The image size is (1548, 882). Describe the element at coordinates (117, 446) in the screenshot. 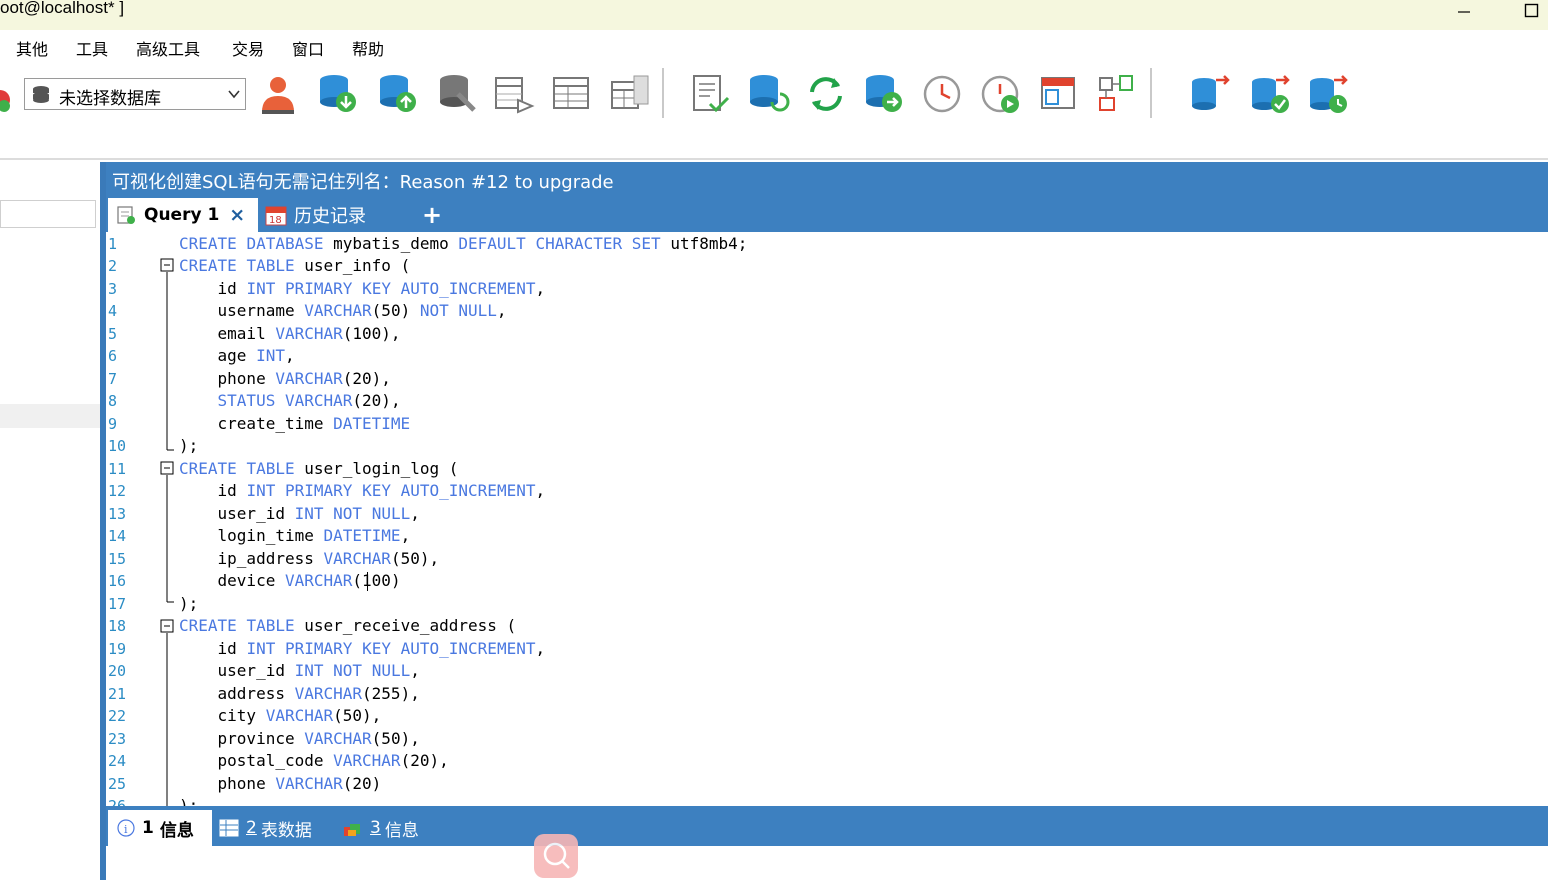

I see `line-number: 10` at that location.